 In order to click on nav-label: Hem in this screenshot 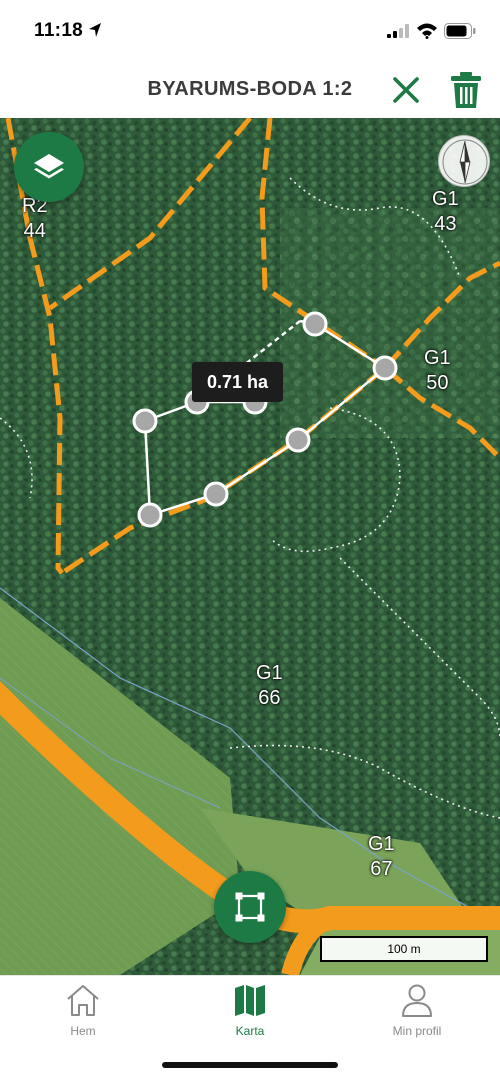, I will do `click(83, 1031)`.